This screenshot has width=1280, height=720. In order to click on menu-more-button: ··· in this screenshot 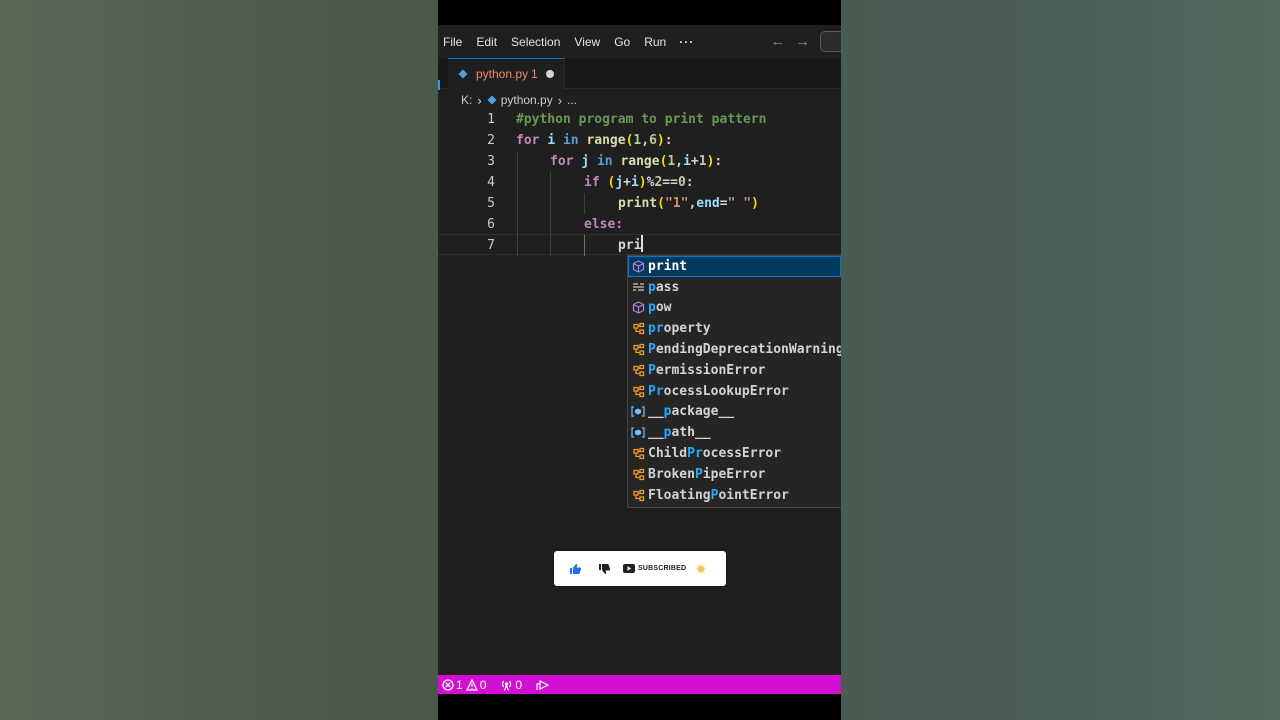, I will do `click(686, 42)`.